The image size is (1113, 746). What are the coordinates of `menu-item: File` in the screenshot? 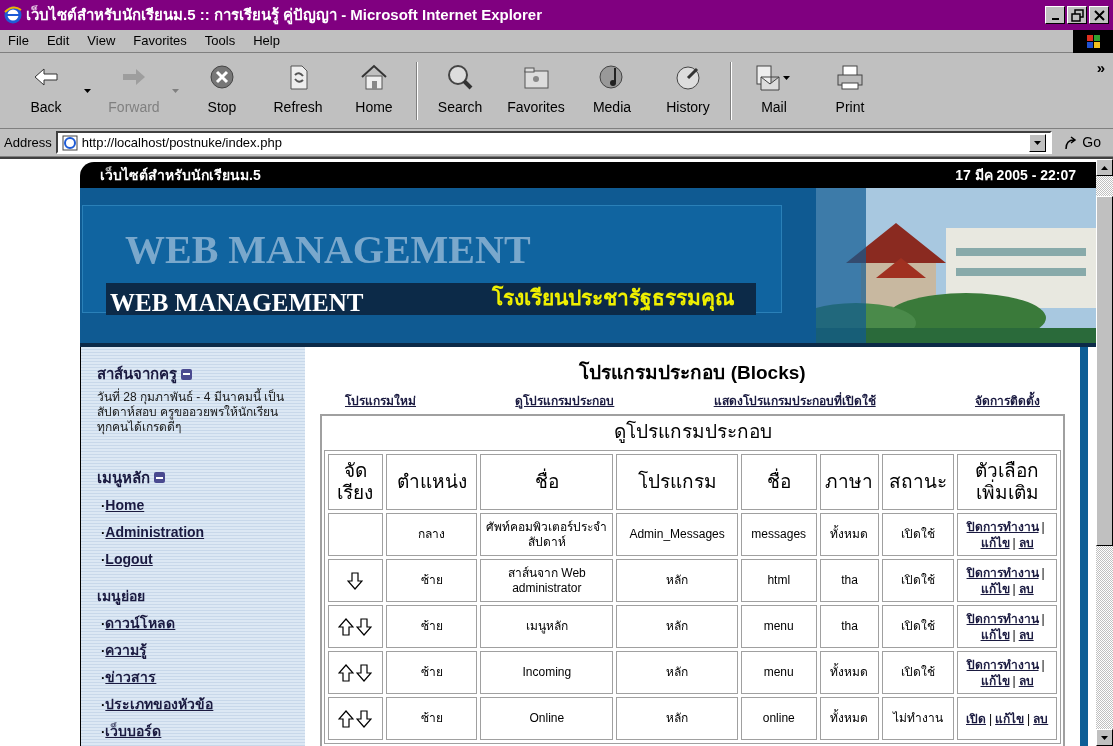 It's located at (18, 41).